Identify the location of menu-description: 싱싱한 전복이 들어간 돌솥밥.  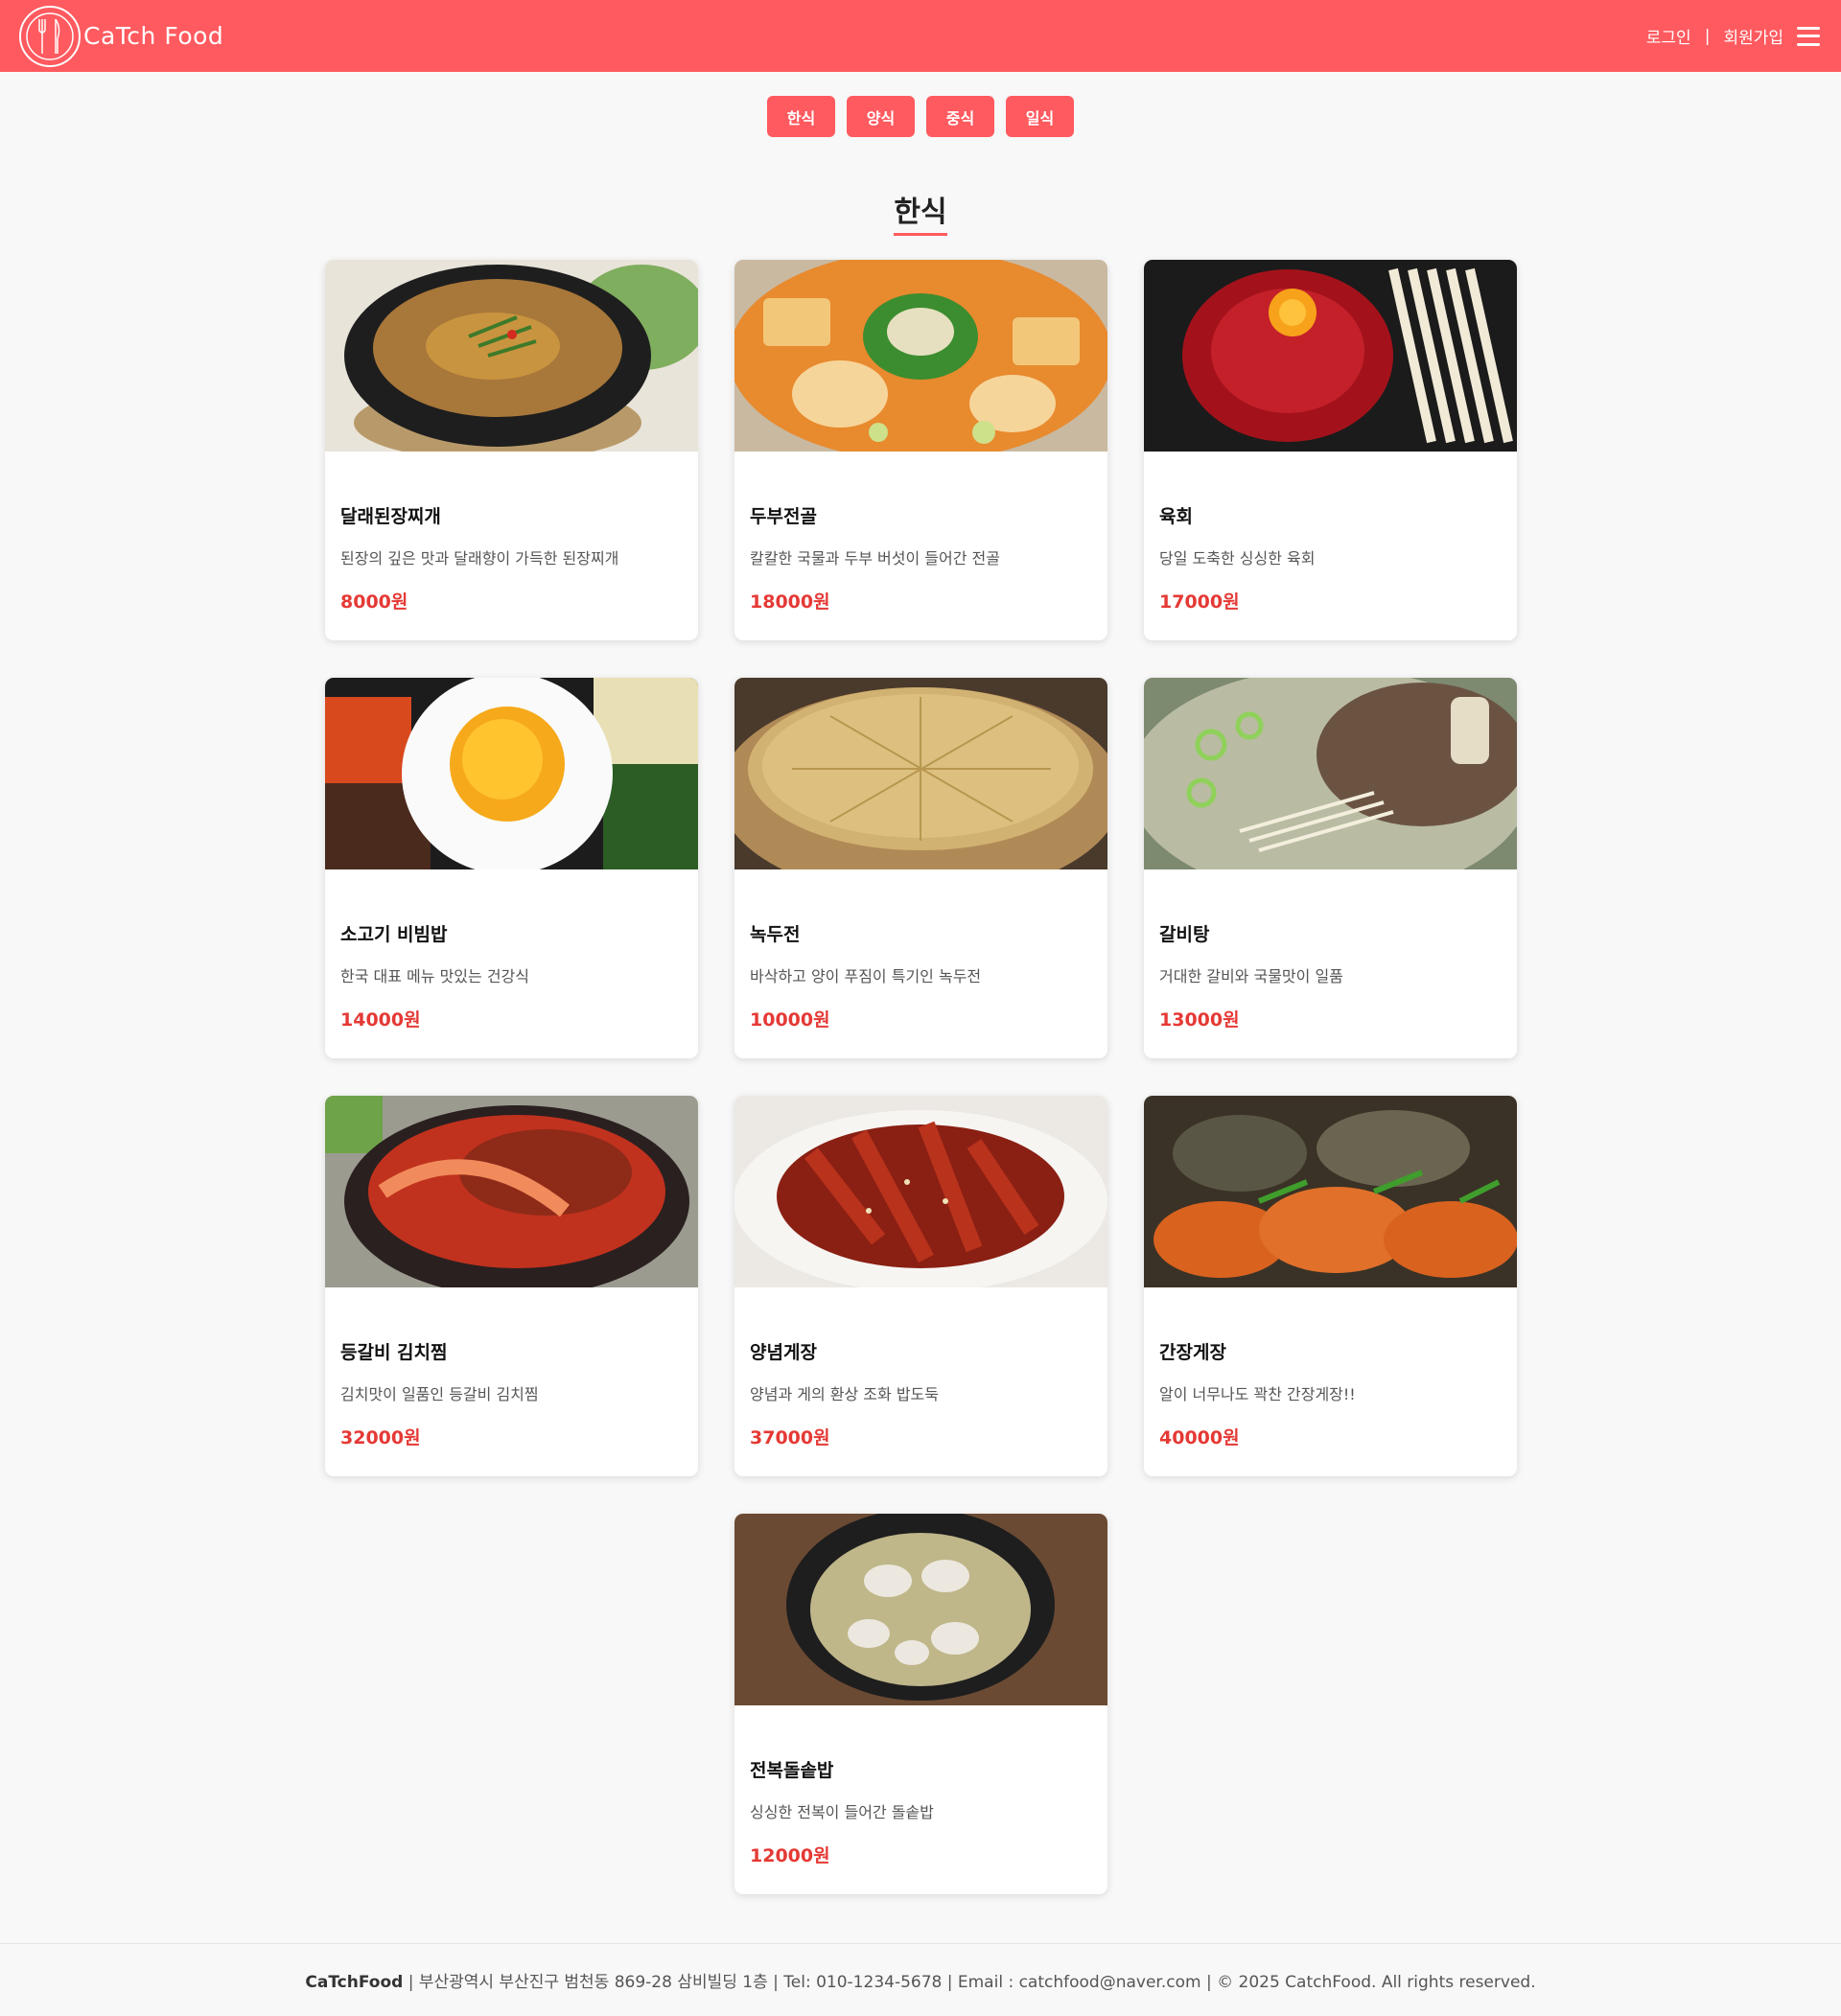
(842, 1812).